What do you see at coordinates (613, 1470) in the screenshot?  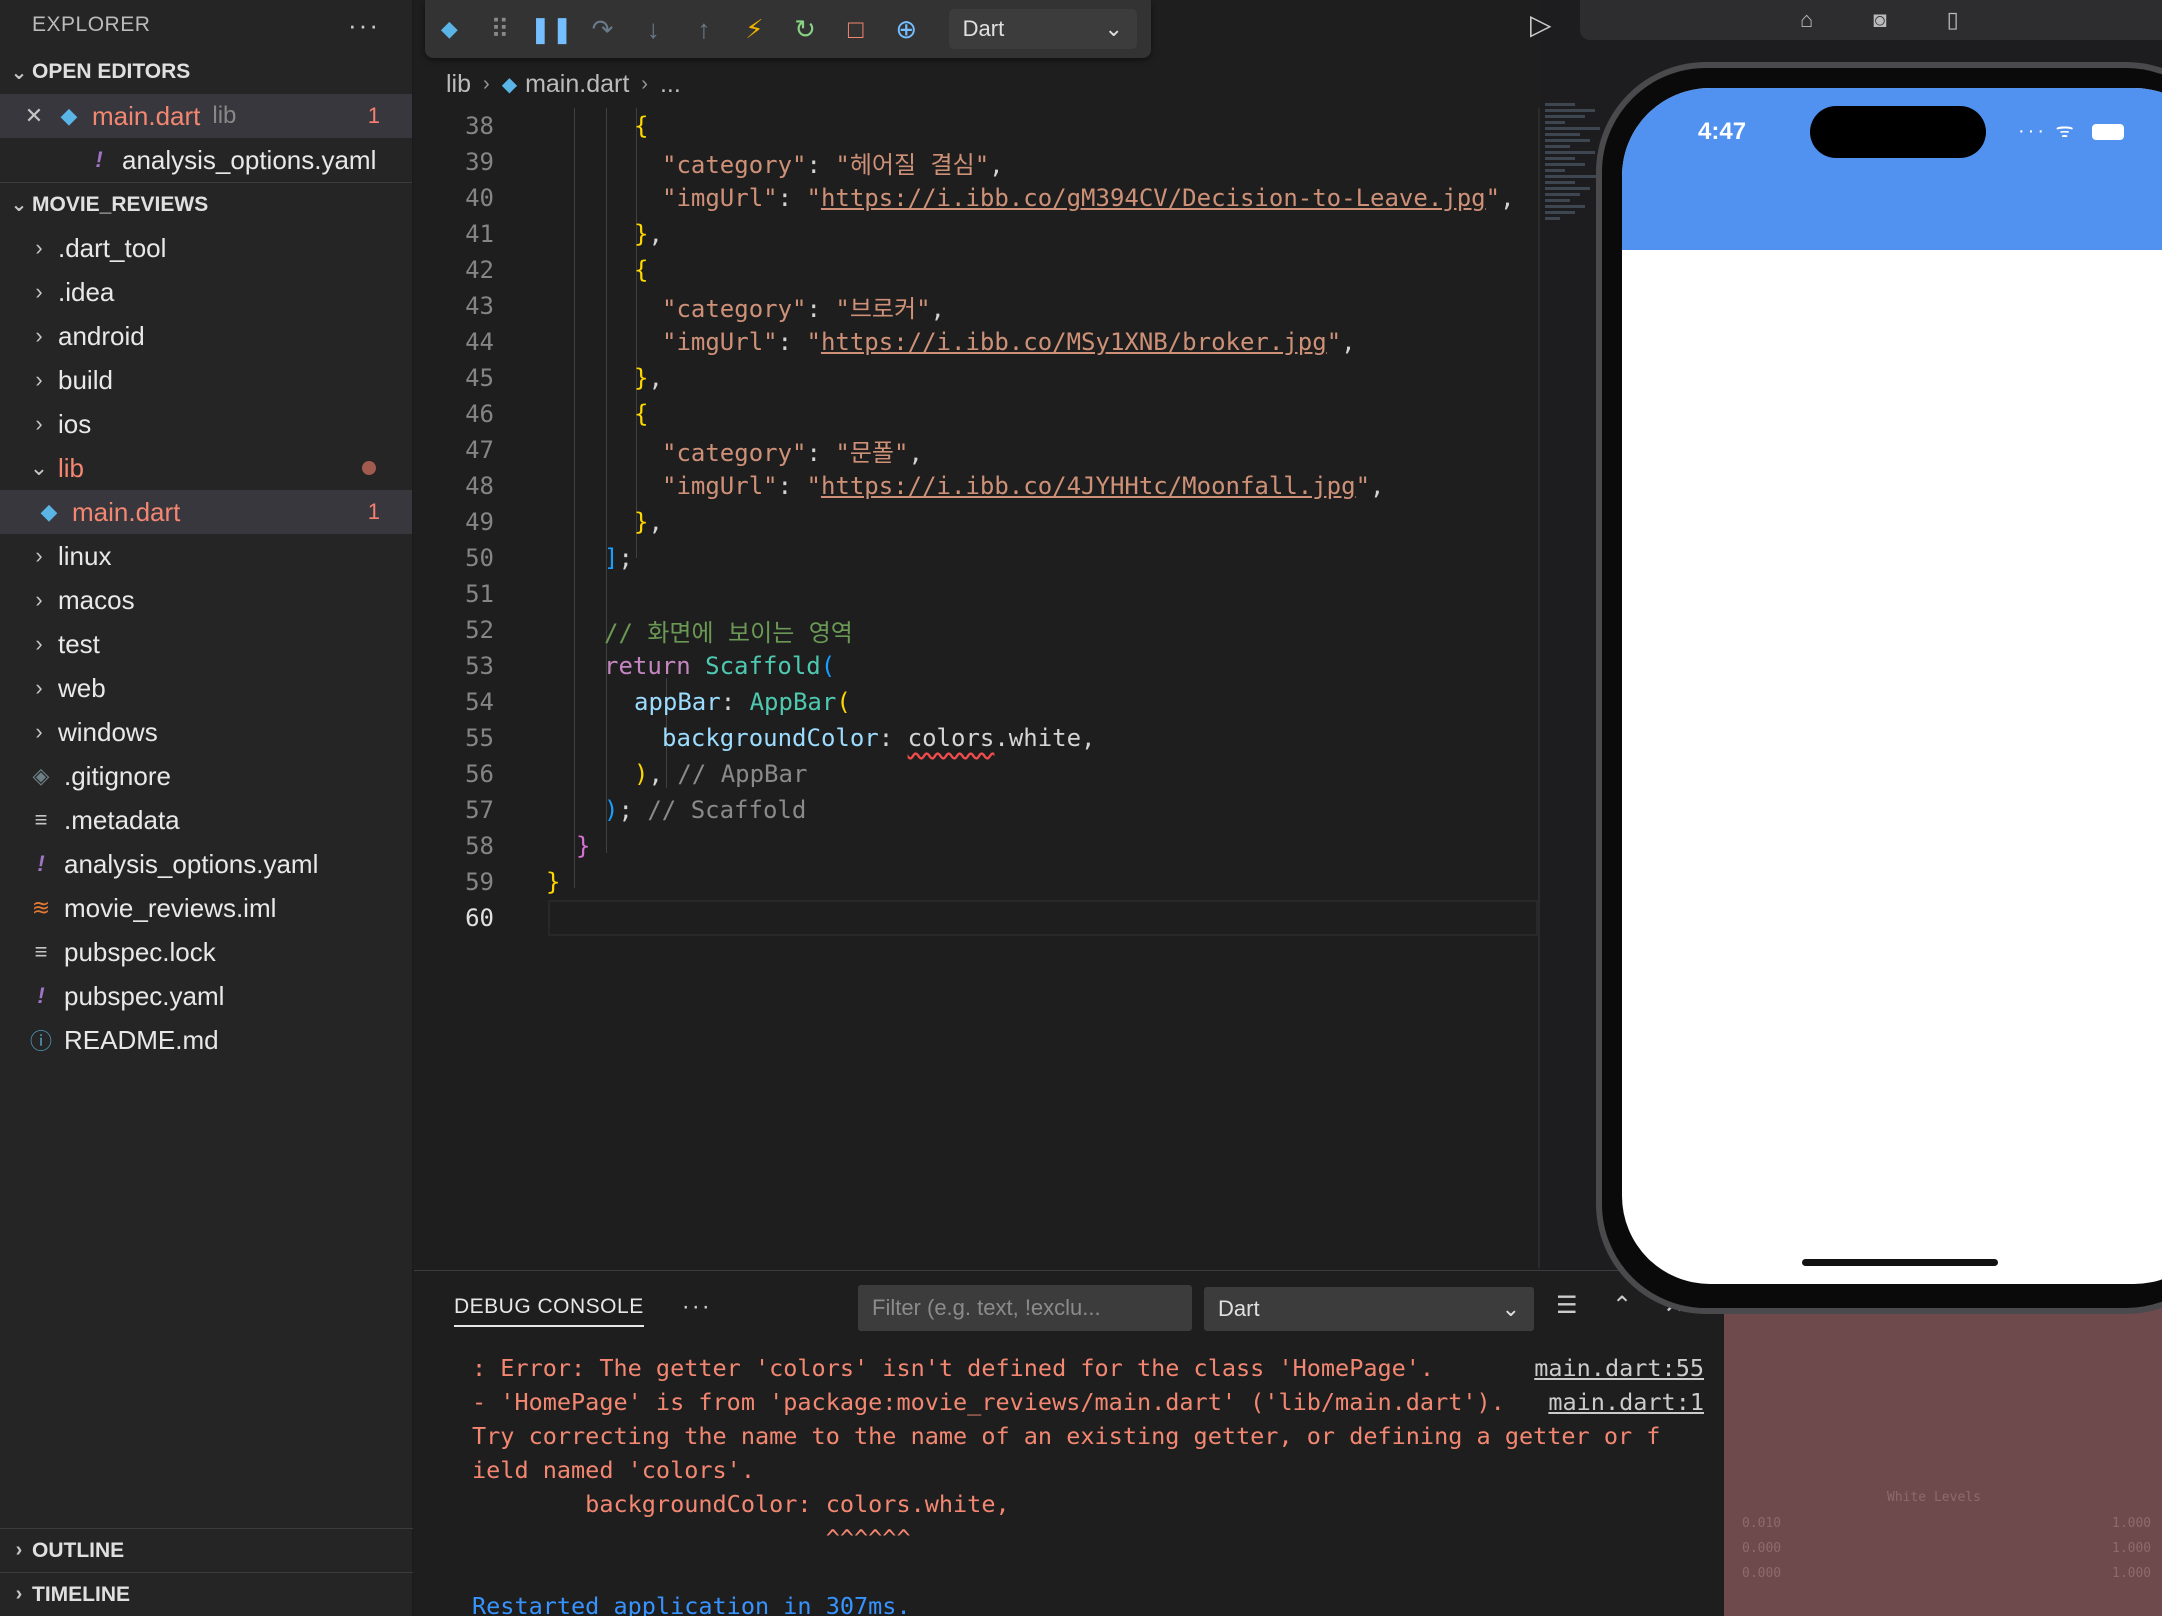 I see `console-text: ield named 'colors'.` at bounding box center [613, 1470].